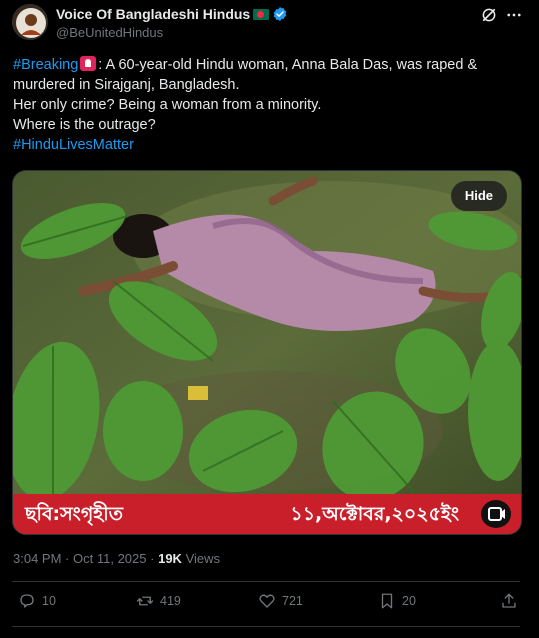 The width and height of the screenshot is (539, 638). What do you see at coordinates (478, 196) in the screenshot?
I see `hide-media-button: Hide` at bounding box center [478, 196].